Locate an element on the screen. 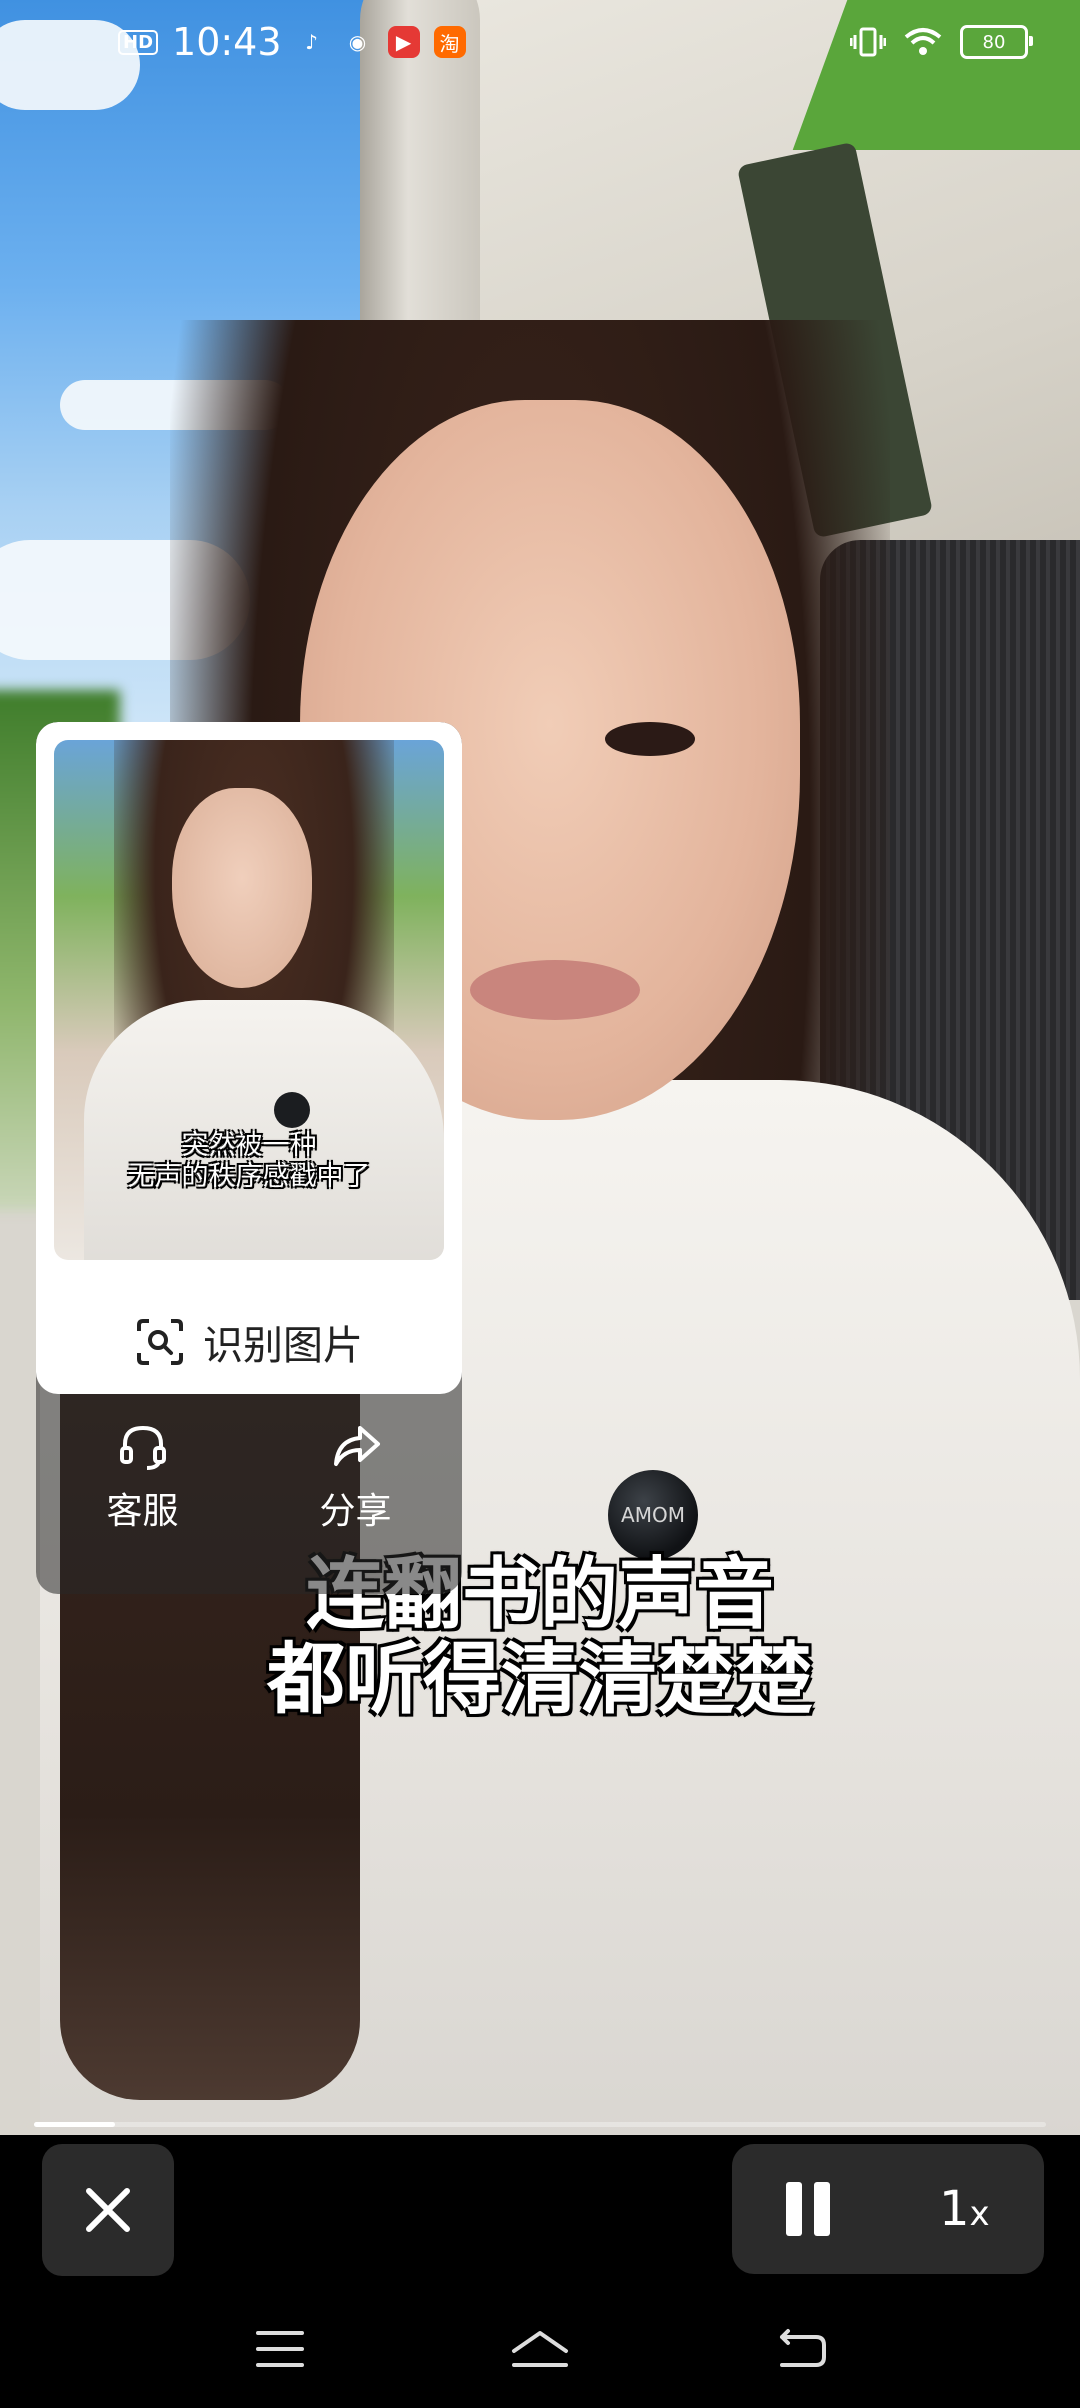 This screenshot has height=2408, width=1080. card-surface: 突然被一种 无声的秩序感戳中了 识别图片 is located at coordinates (249, 1058).